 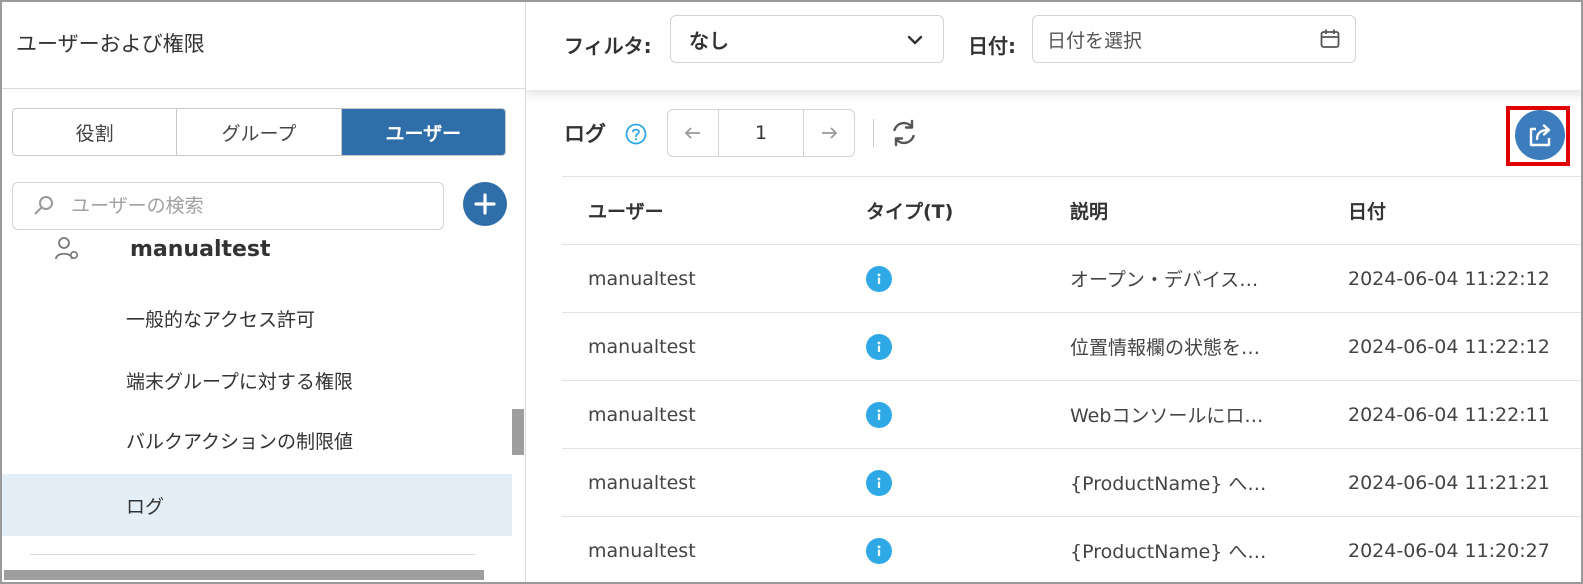 What do you see at coordinates (915, 42) in the screenshot?
I see `chevron-down-icon` at bounding box center [915, 42].